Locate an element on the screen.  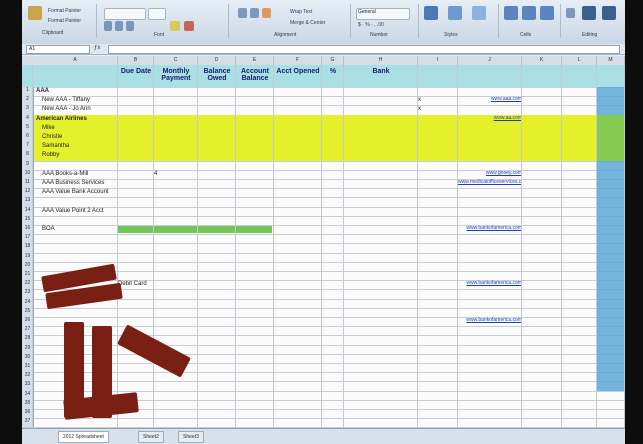
font-name-box is located at coordinates (125, 14).